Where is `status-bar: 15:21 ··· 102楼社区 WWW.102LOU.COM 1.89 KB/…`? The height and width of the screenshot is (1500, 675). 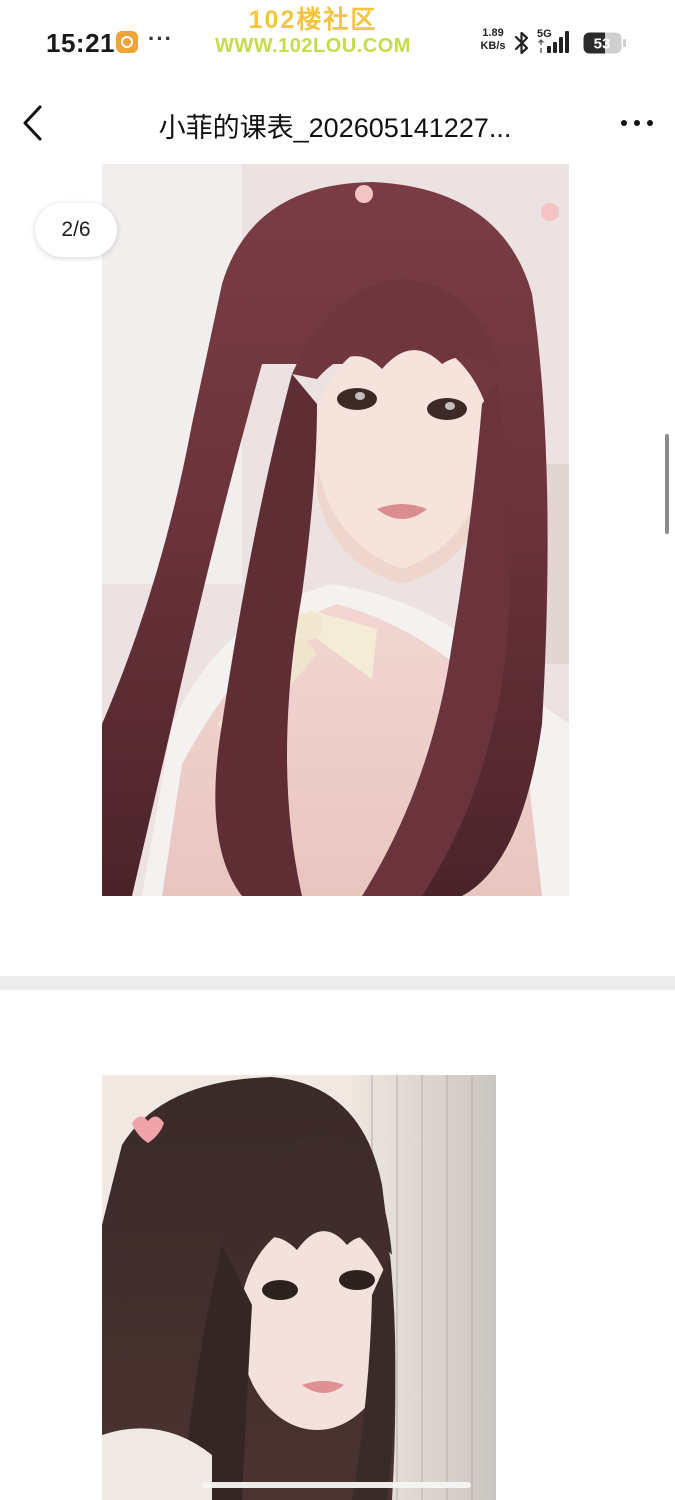
status-bar: 15:21 ··· 102楼社区 WWW.102LOU.COM 1.89 KB/… is located at coordinates (337, 43).